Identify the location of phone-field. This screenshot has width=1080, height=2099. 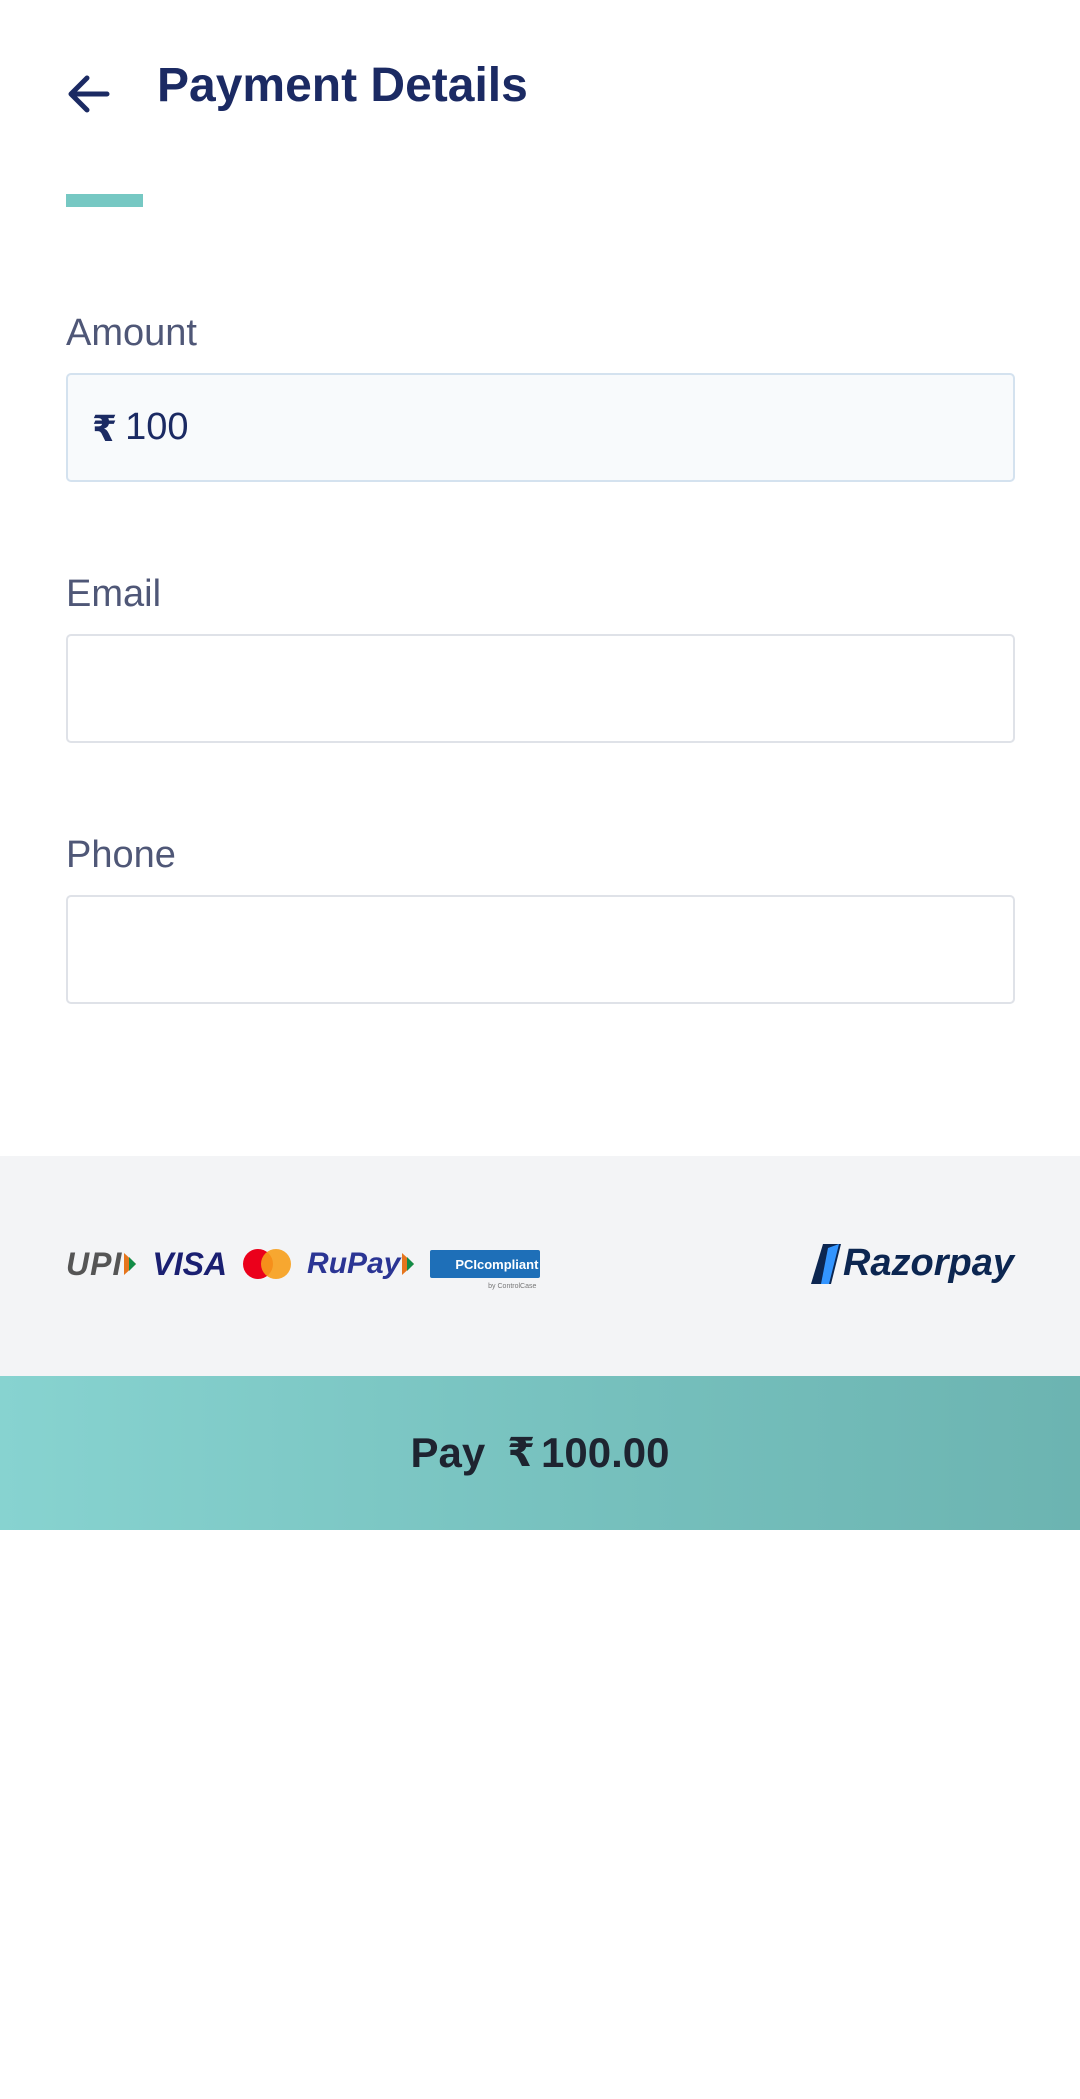
(540, 949).